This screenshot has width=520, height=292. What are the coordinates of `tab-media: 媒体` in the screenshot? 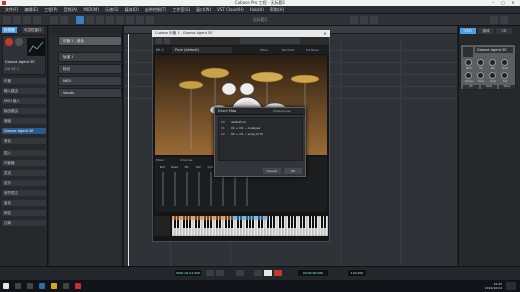 It's located at (486, 31).